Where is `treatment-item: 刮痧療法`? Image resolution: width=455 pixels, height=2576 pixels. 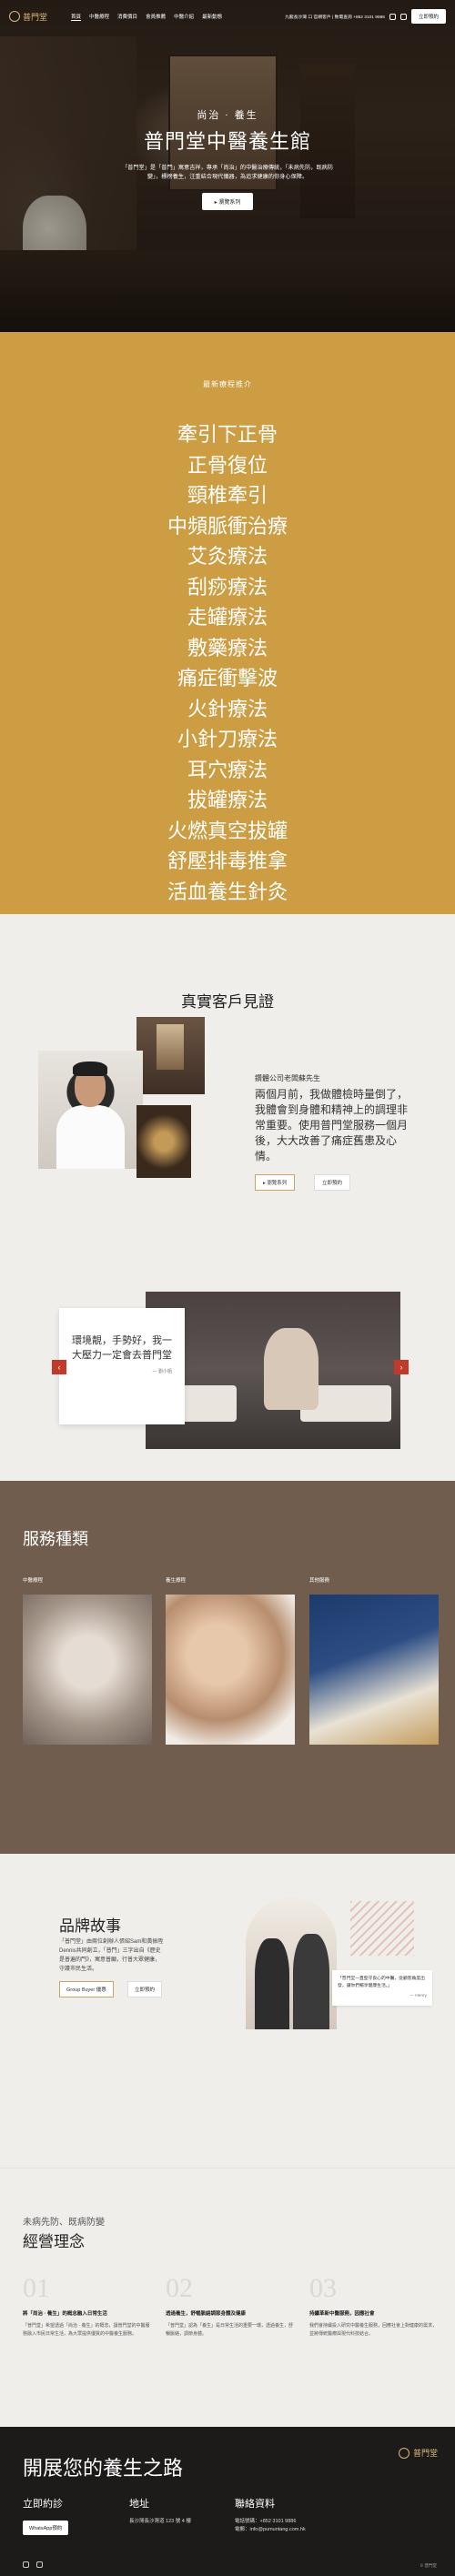
treatment-item: 刮痧療法 is located at coordinates (228, 587).